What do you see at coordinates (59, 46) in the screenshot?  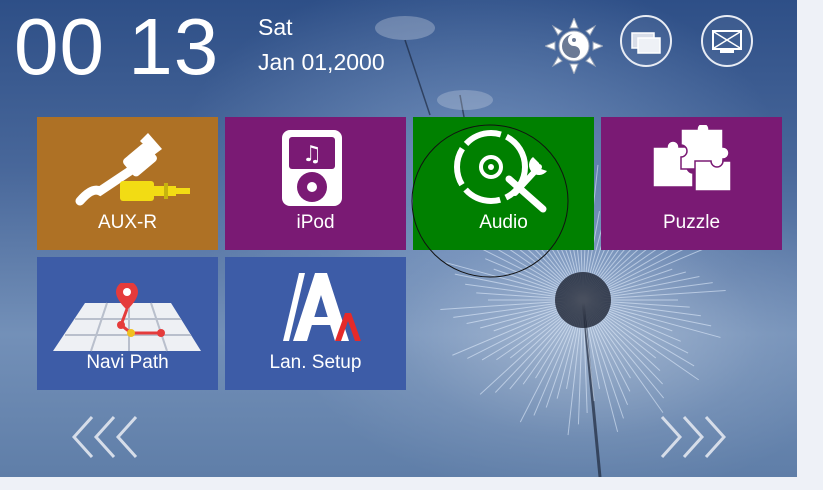 I see `clock-hours: 00` at bounding box center [59, 46].